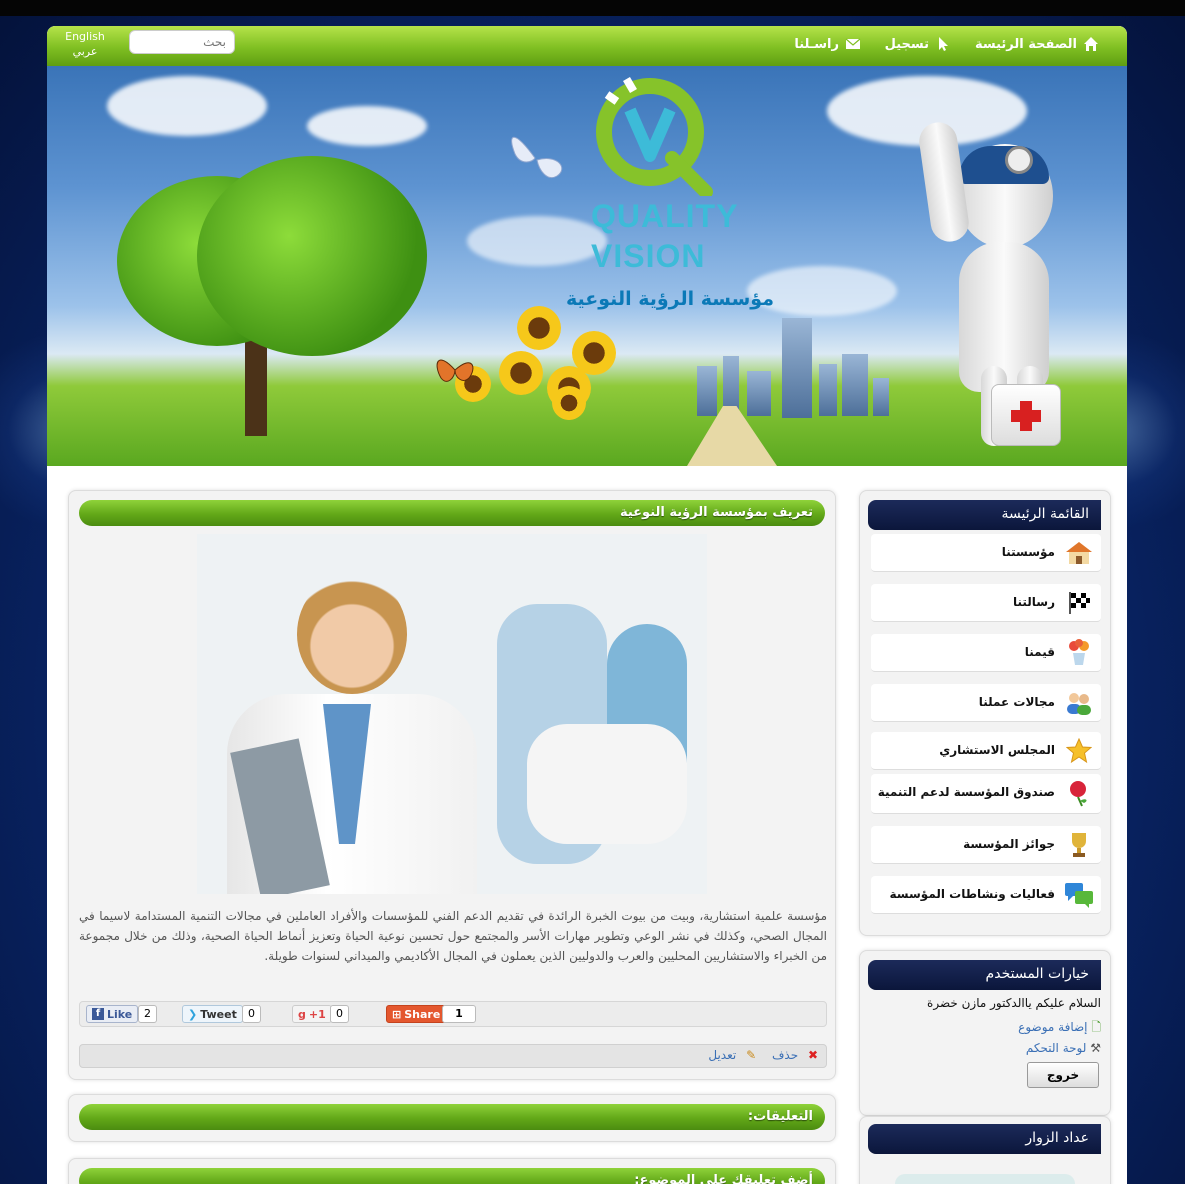 This screenshot has height=1184, width=1185. I want to click on menu-item-label: رسالتنا, so click(1033, 602).